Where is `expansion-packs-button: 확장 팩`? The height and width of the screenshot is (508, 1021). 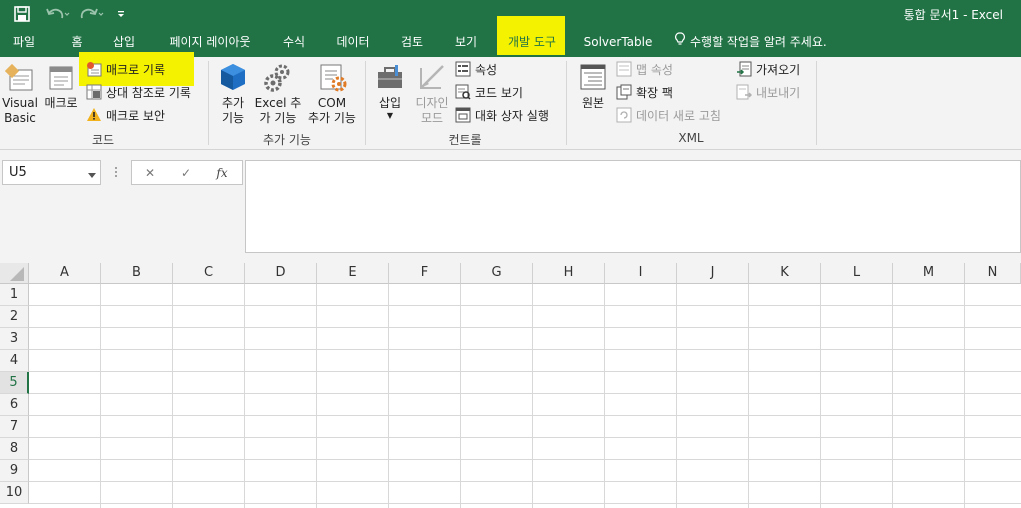 expansion-packs-button: 확장 팩 is located at coordinates (644, 92).